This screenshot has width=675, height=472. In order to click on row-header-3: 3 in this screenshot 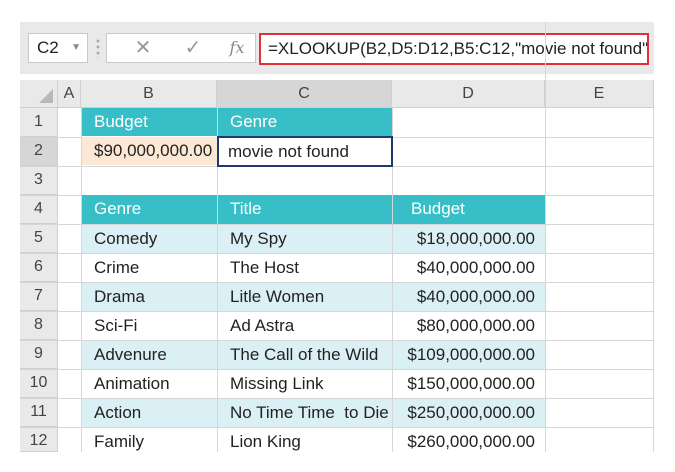, I will do `click(39, 180)`.